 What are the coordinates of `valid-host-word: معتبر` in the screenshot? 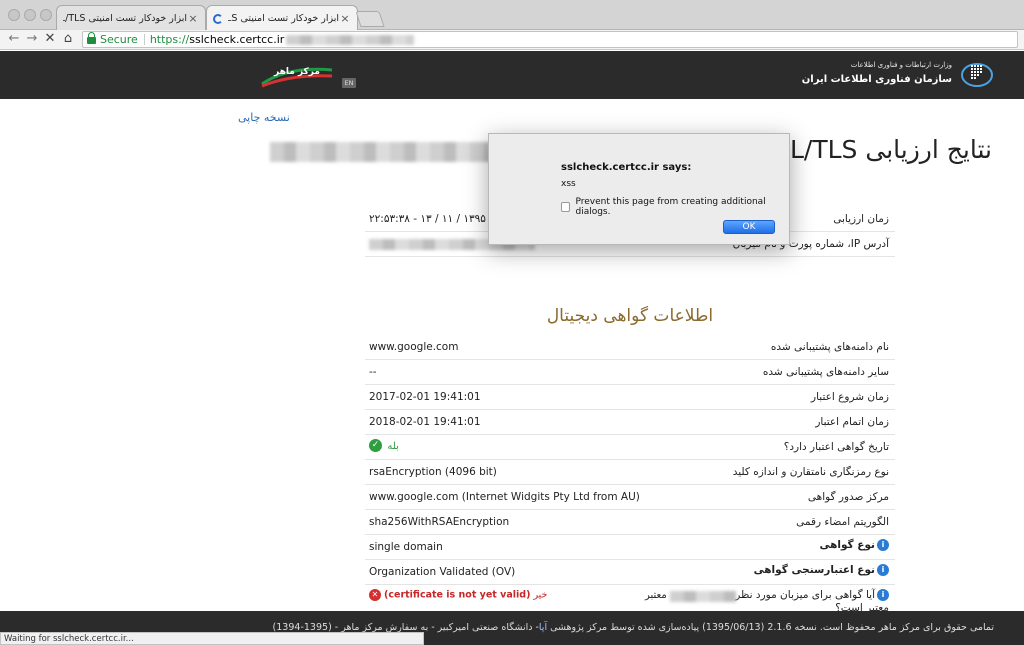 It's located at (656, 595).